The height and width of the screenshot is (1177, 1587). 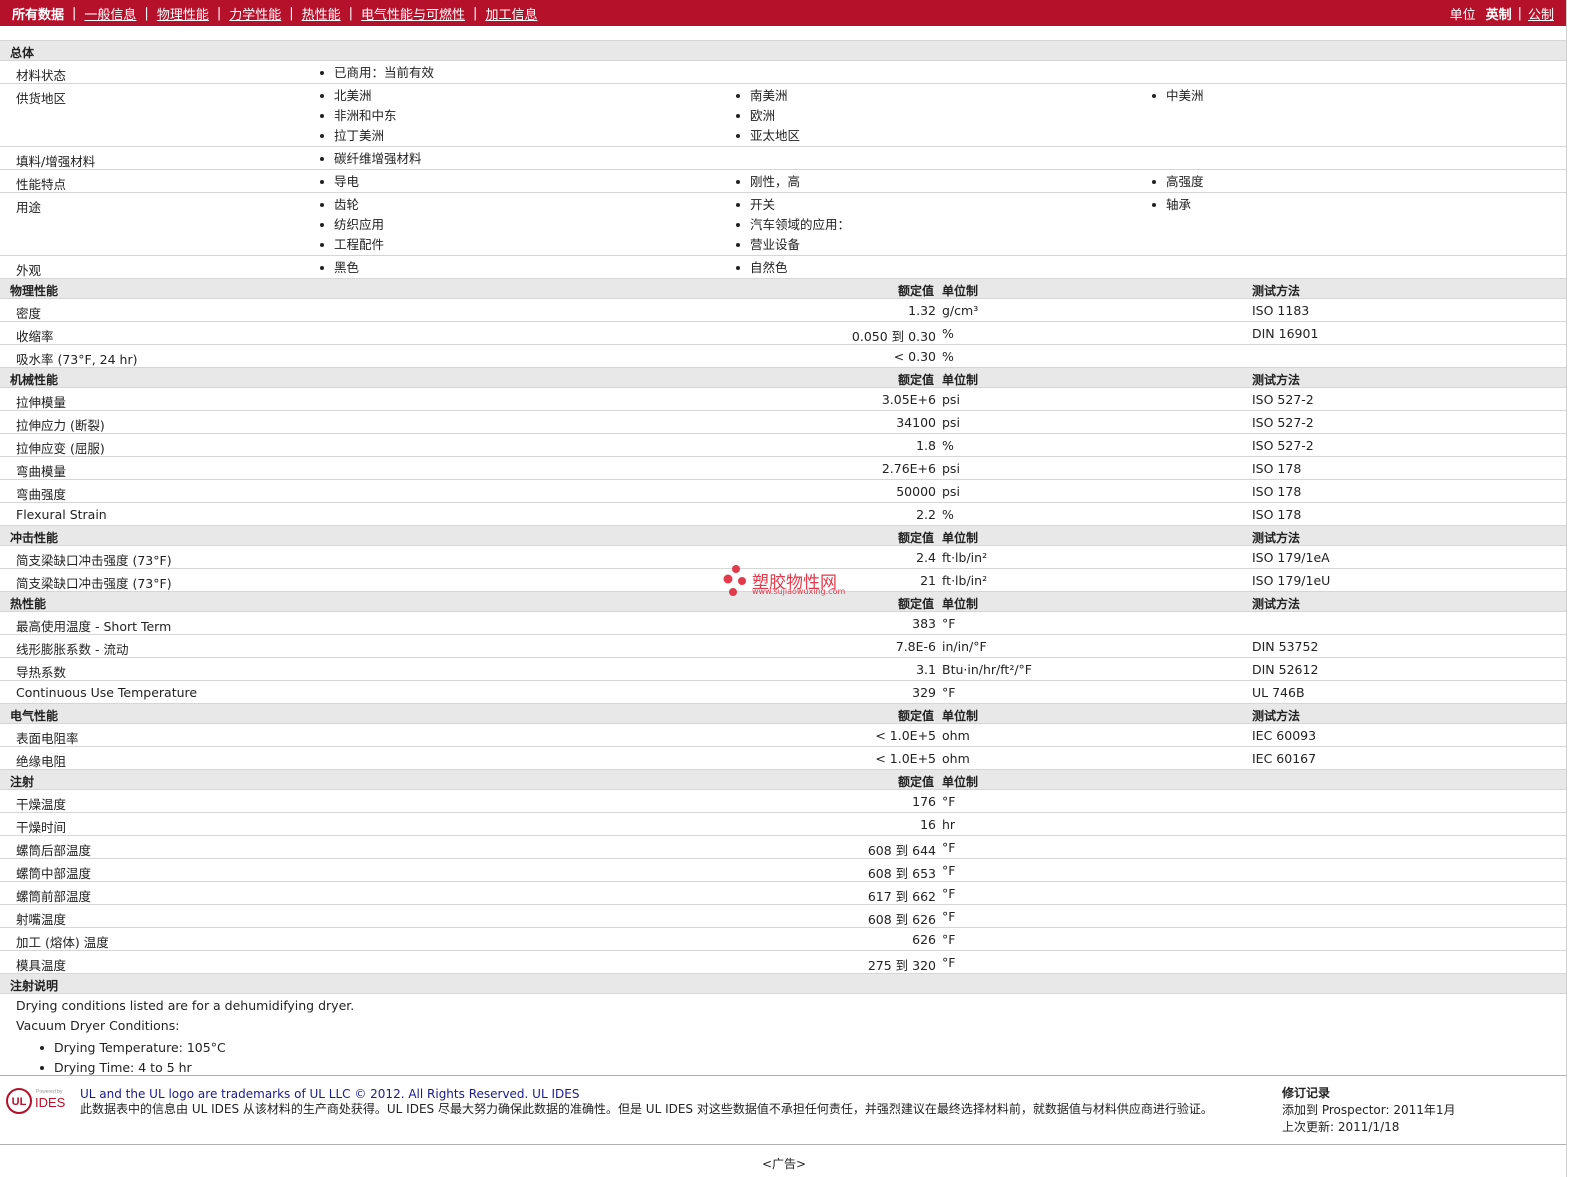 I want to click on section-header-notes: 注射说明, so click(x=783, y=983).